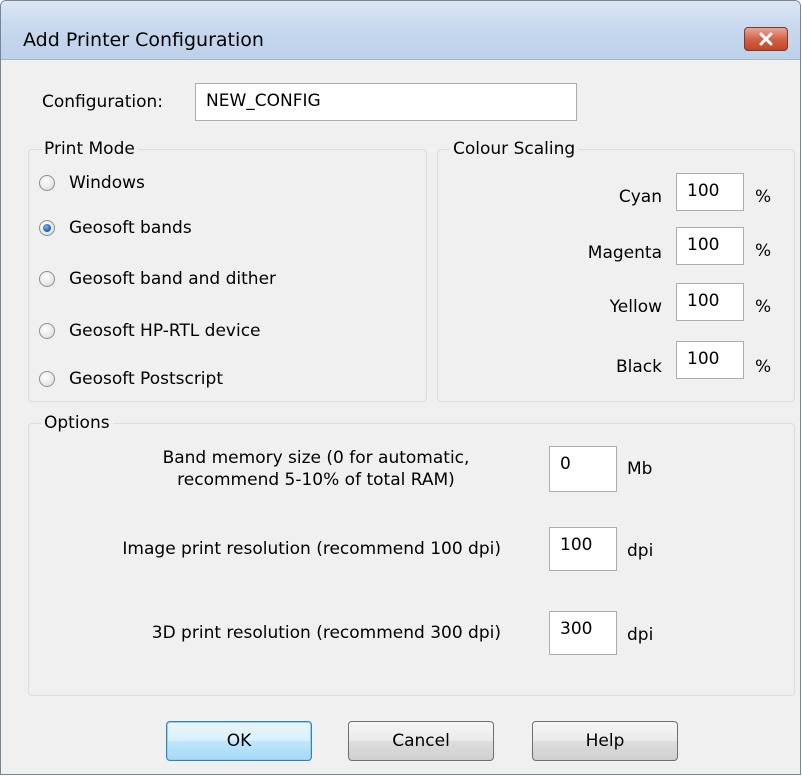 The height and width of the screenshot is (776, 802). Describe the element at coordinates (316, 480) in the screenshot. I see `band-memory-label-line2: recommend 5-10% of total RAM)` at that location.